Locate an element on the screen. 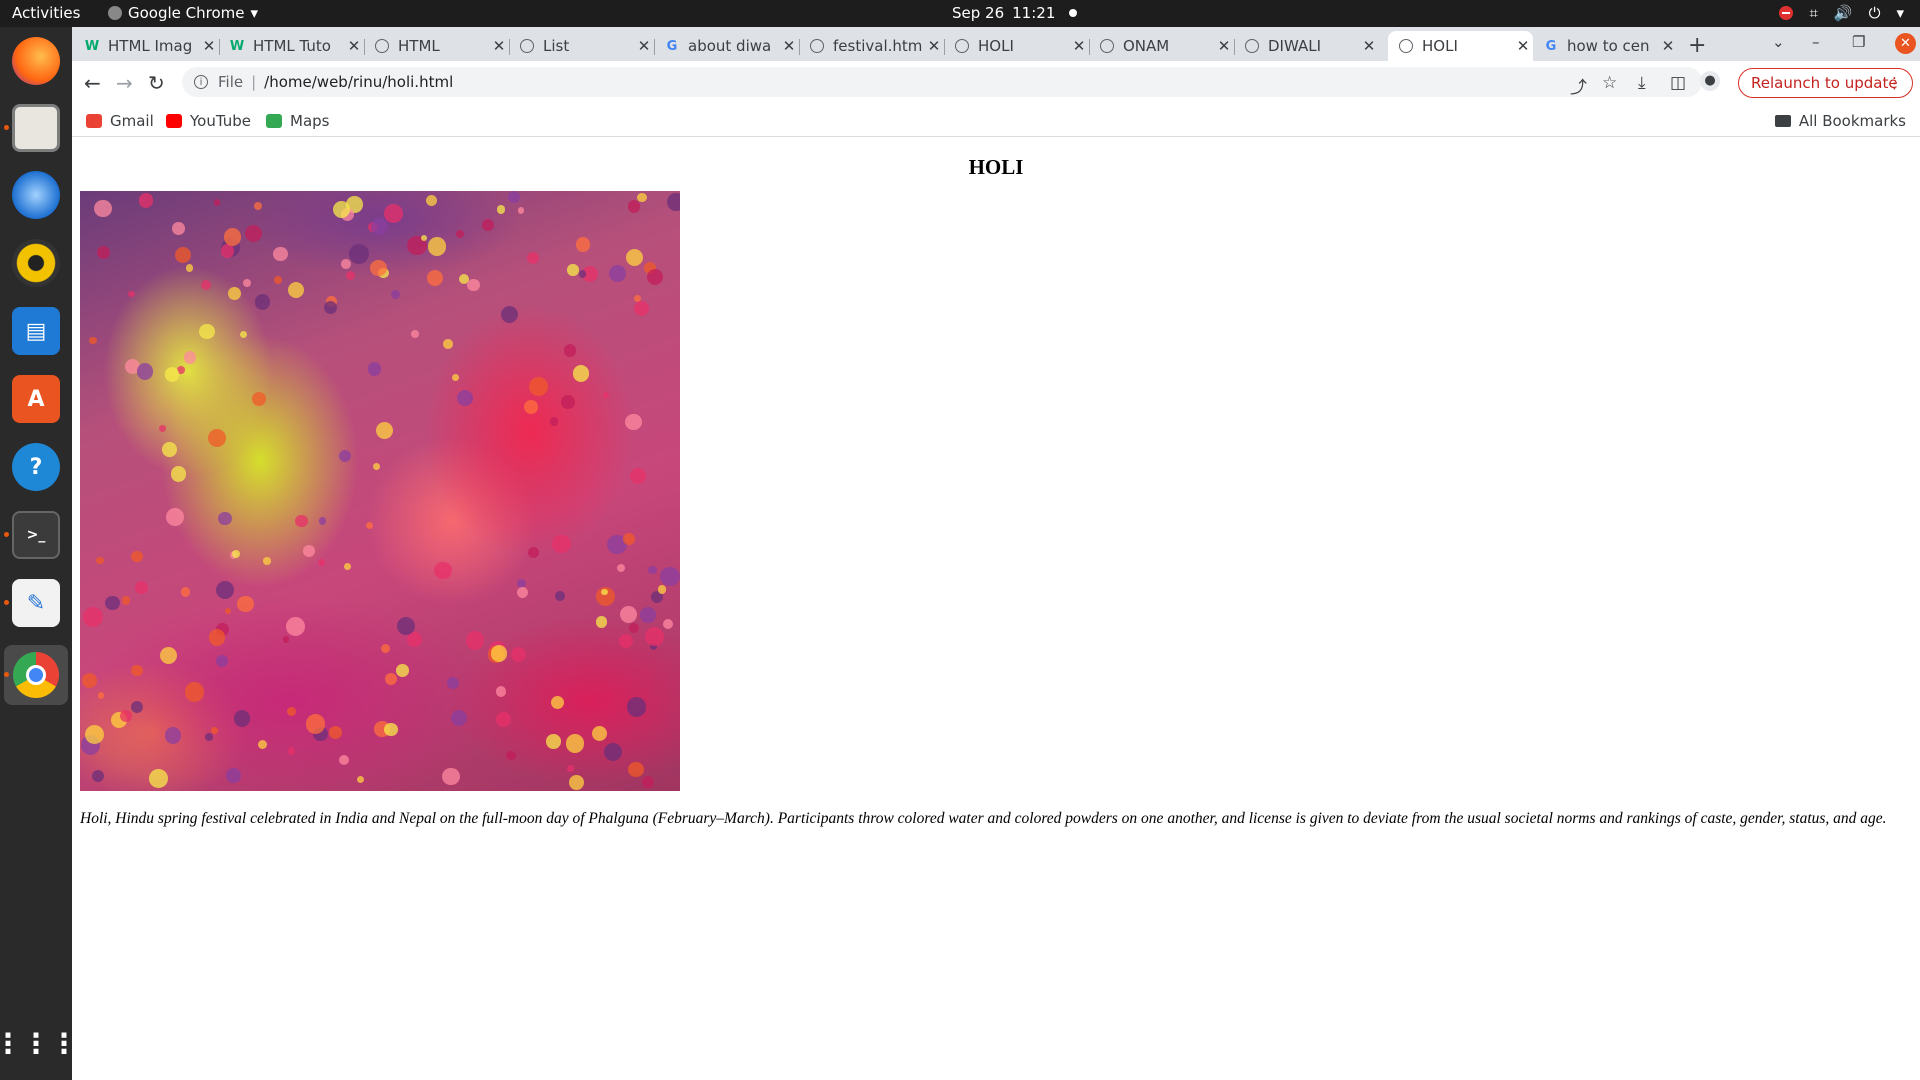  minimize-button: – is located at coordinates (1816, 42).